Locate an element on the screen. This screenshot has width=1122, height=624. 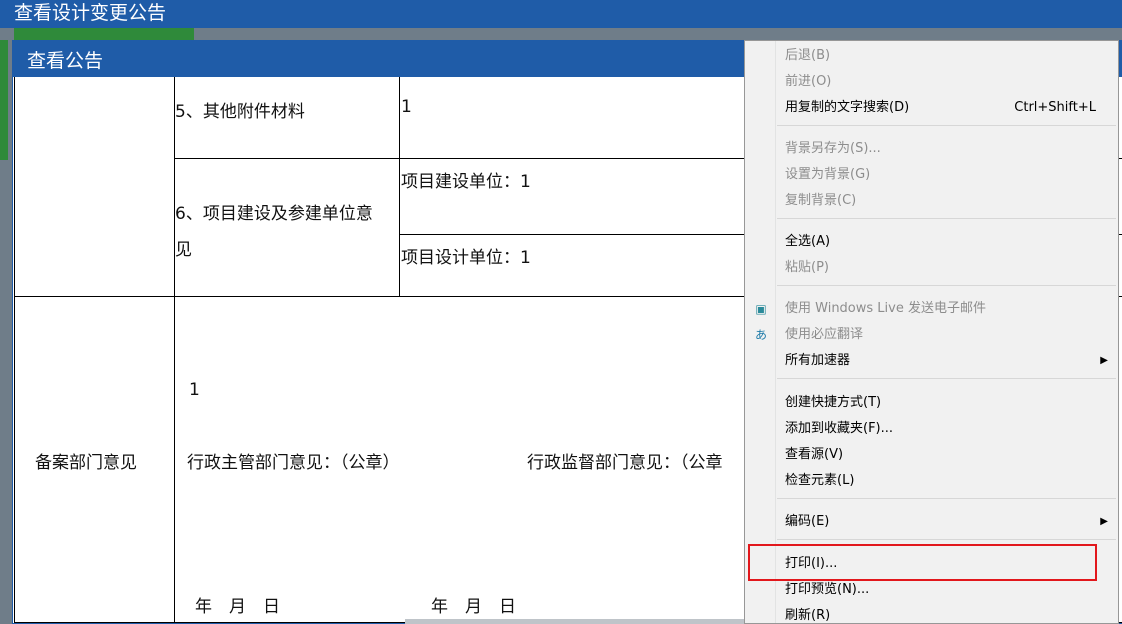
menu-item-refresh: 刷新(R) is located at coordinates (931, 613).